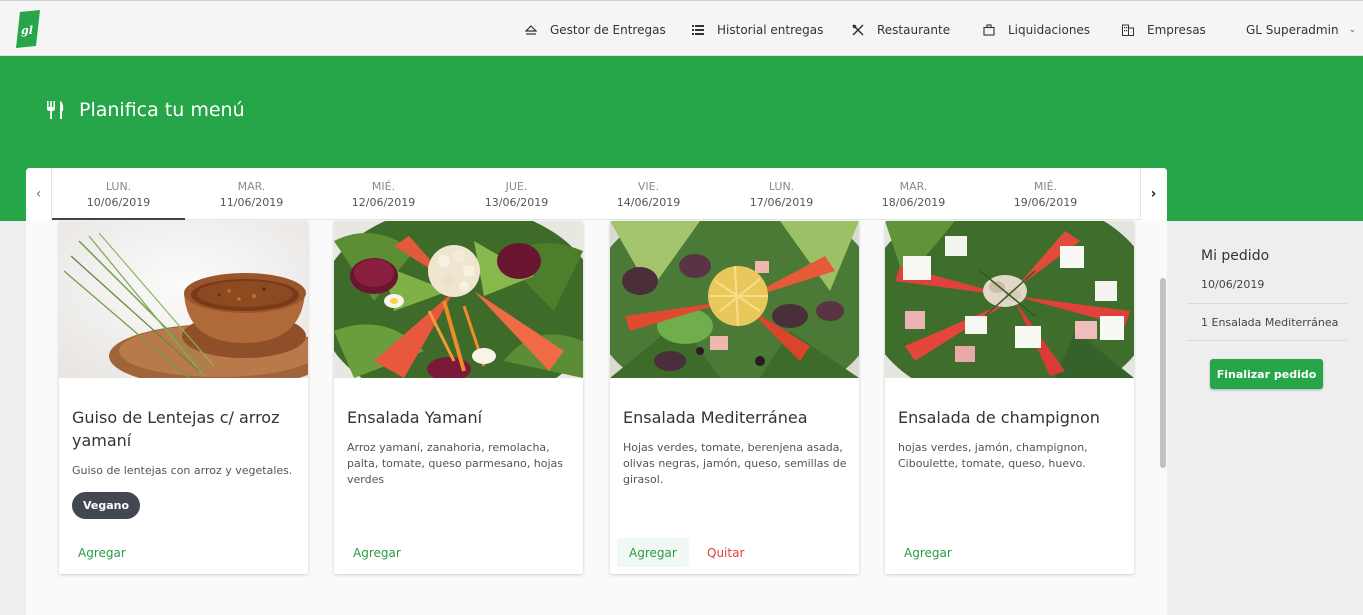  I want to click on tab-day-2: MIÉ. 12/06/2019, so click(383, 194).